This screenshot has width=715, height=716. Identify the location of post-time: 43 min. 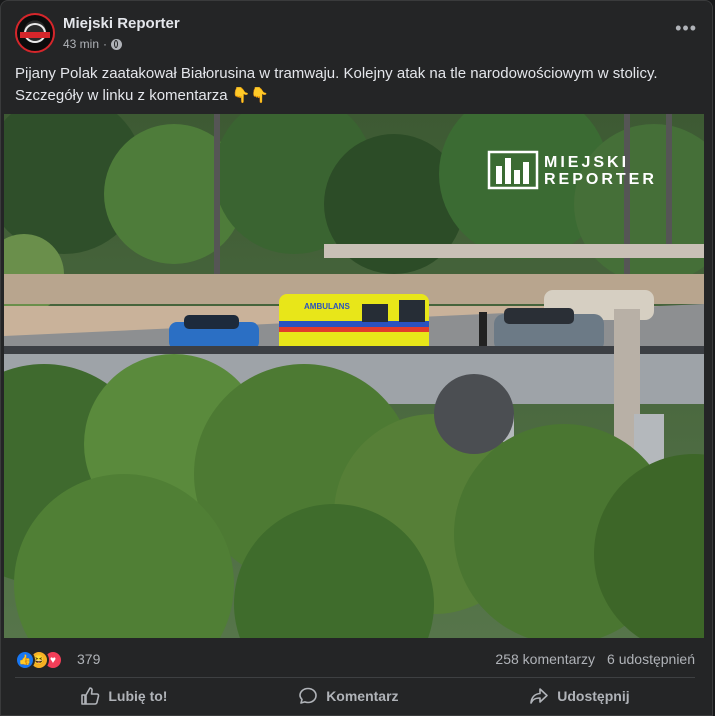
(81, 44).